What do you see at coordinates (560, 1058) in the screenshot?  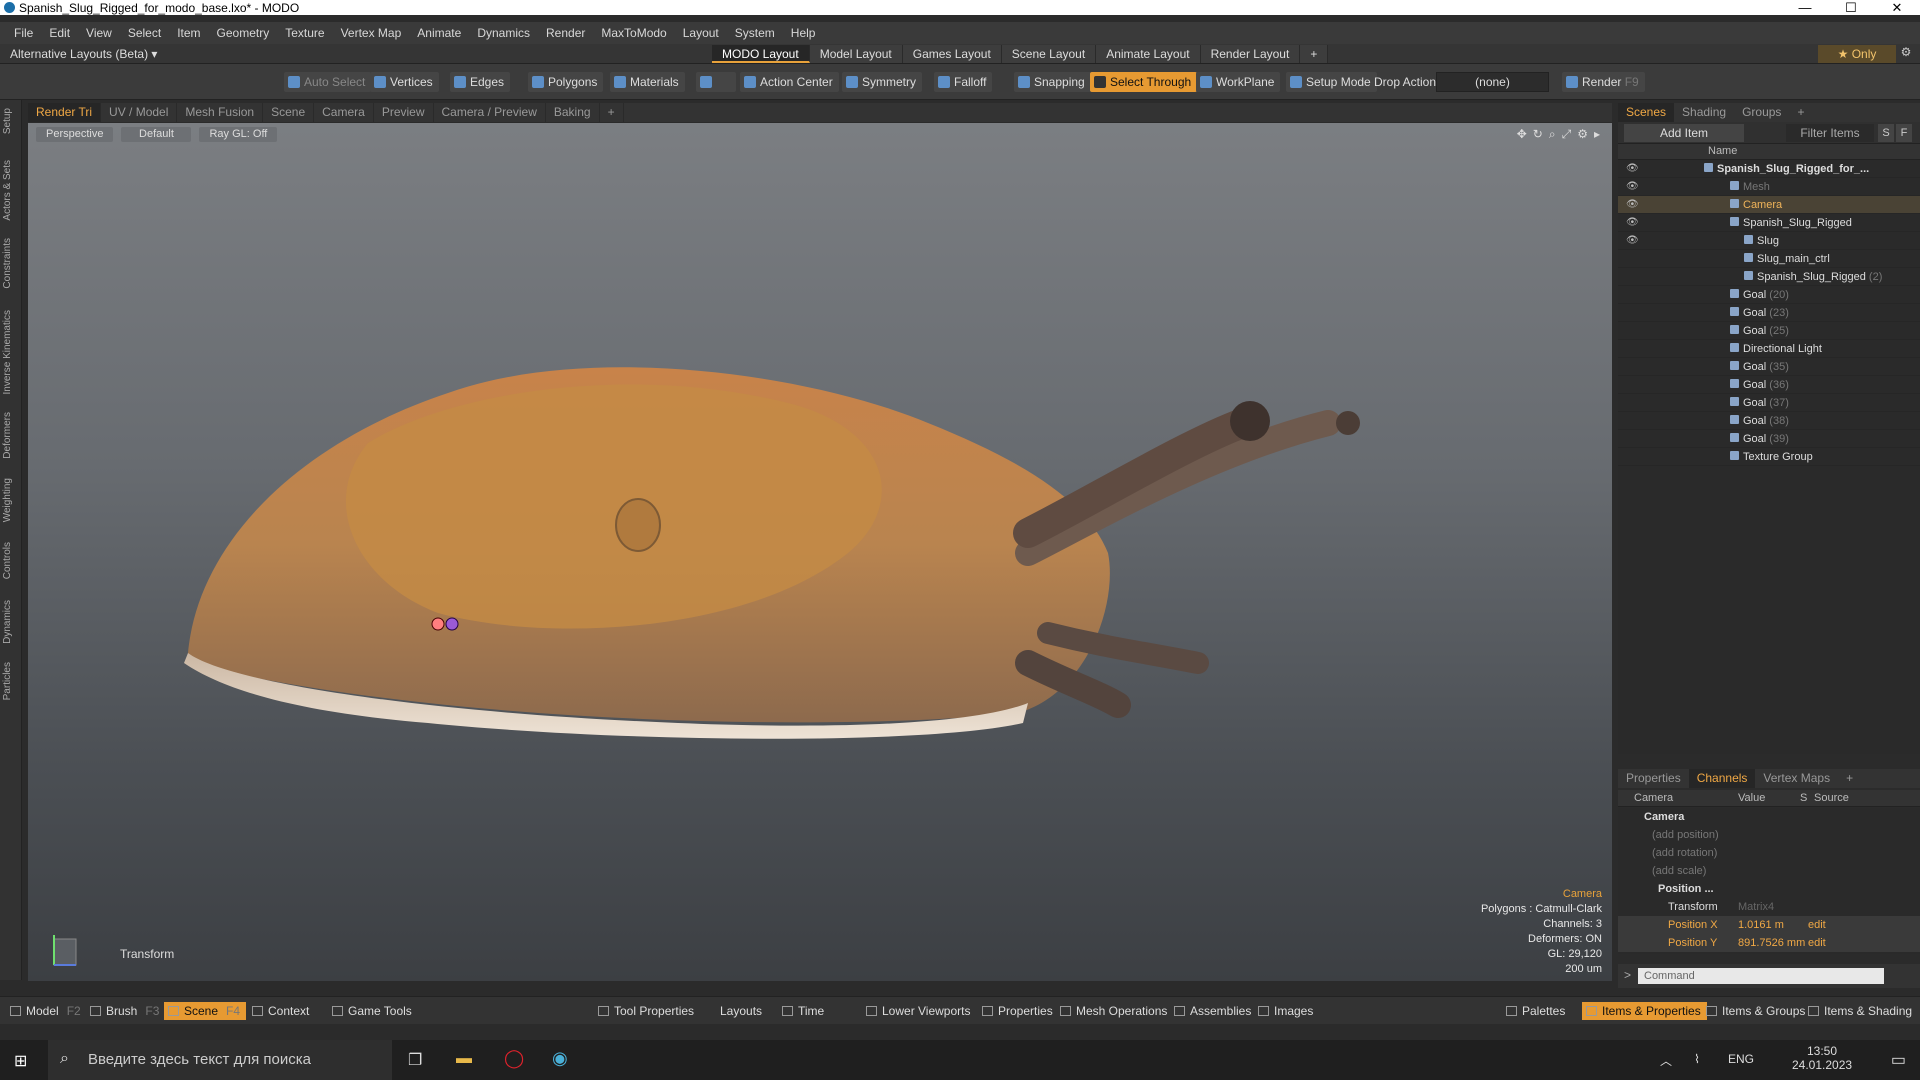 I see `modo-taskbar-icon: ◉` at bounding box center [560, 1058].